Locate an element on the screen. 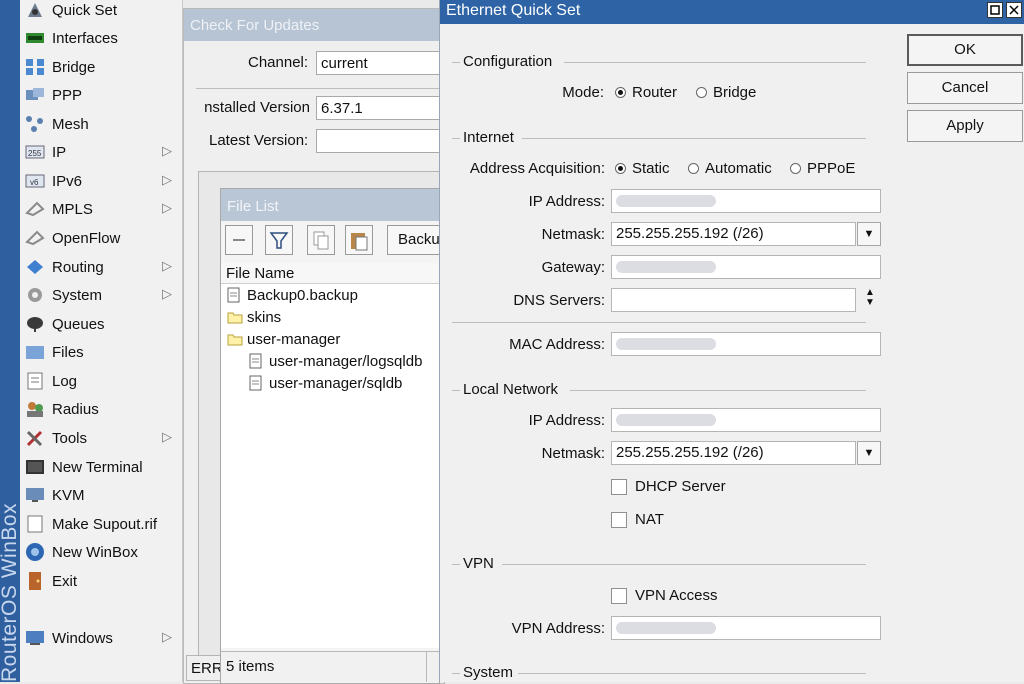  mode-bridge-radio: Bridge is located at coordinates (726, 92).